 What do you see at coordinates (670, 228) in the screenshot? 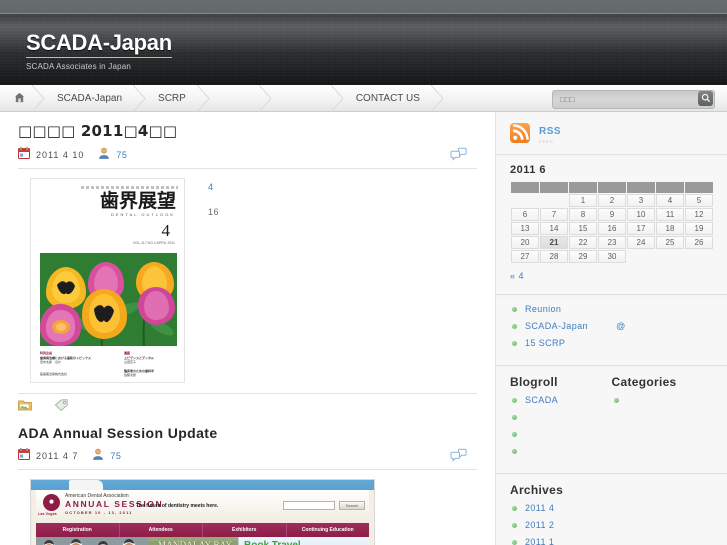
I see `calendar-day-18: 18` at bounding box center [670, 228].